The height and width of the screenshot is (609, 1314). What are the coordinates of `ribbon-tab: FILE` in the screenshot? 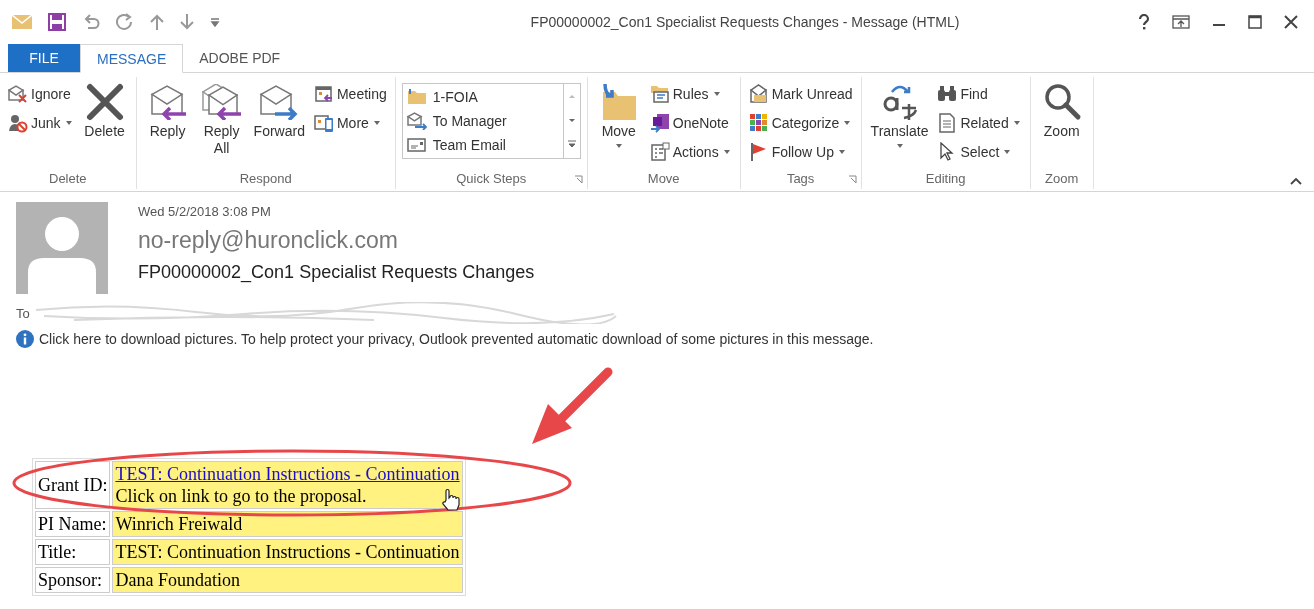 It's located at (44, 58).